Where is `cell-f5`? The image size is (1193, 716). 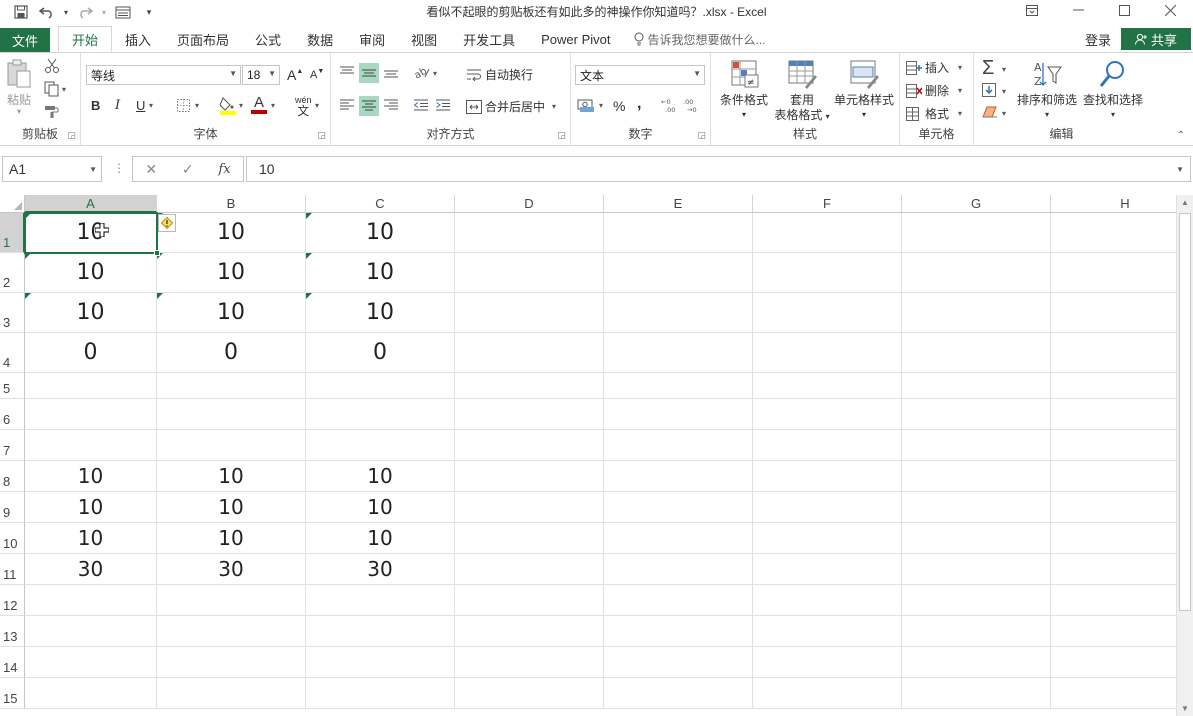 cell-f5 is located at coordinates (827, 386).